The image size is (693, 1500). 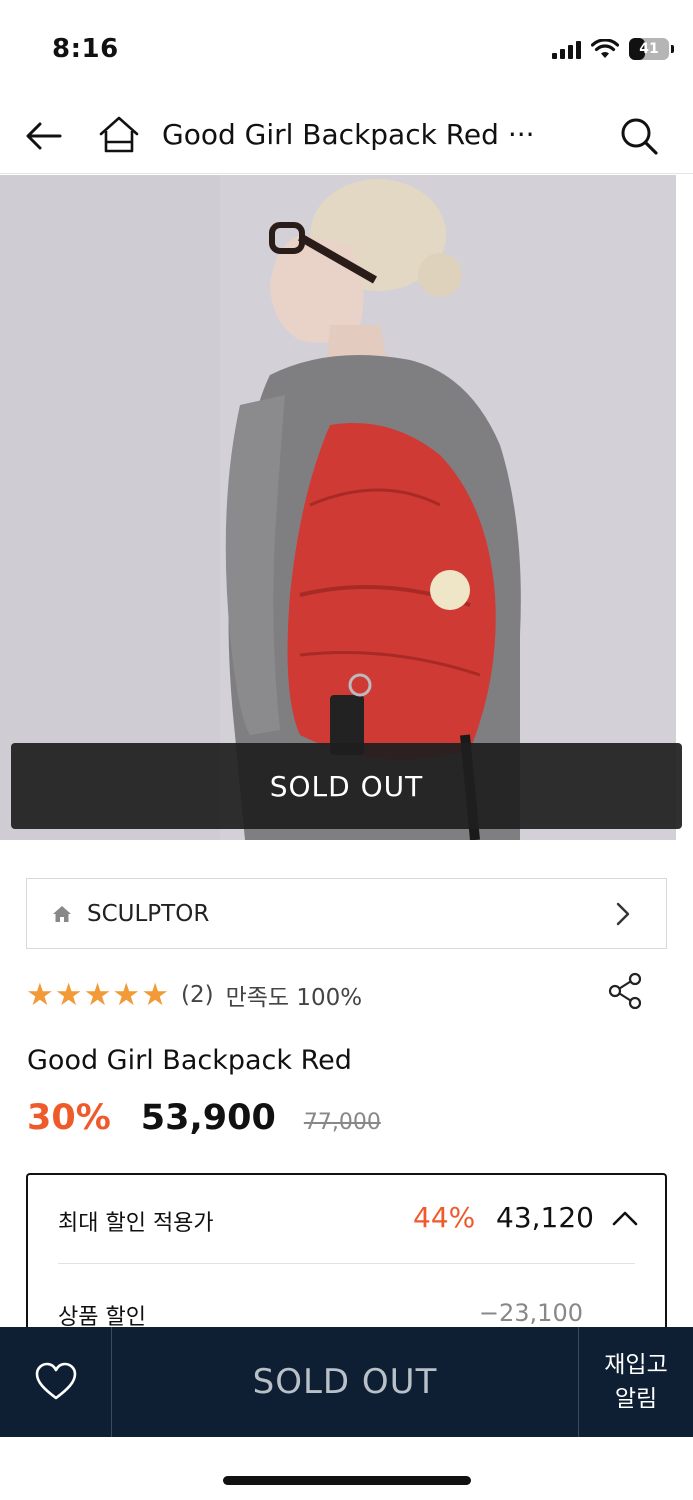 I want to click on brand-name: SCULPTOR, so click(x=148, y=913).